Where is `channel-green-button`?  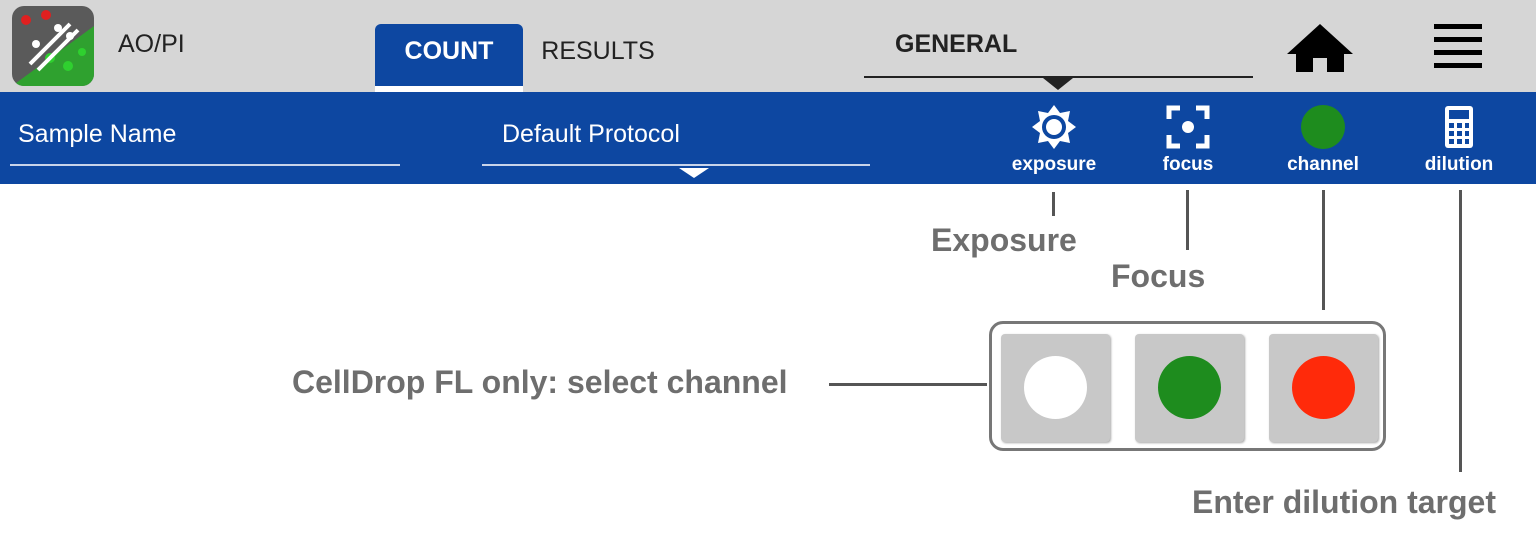 channel-green-button is located at coordinates (1189, 388).